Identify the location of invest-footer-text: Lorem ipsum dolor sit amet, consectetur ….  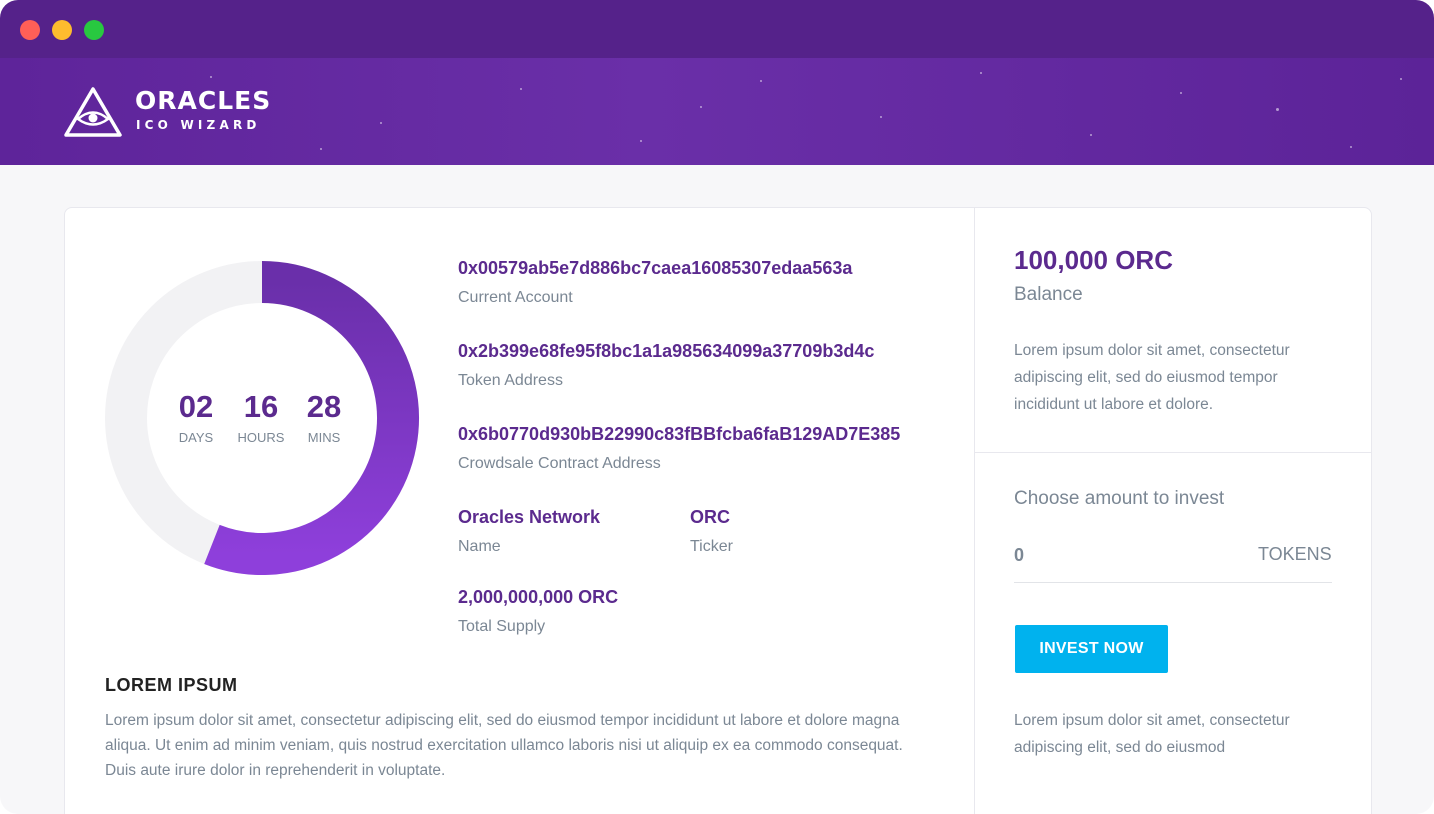
(1152, 734).